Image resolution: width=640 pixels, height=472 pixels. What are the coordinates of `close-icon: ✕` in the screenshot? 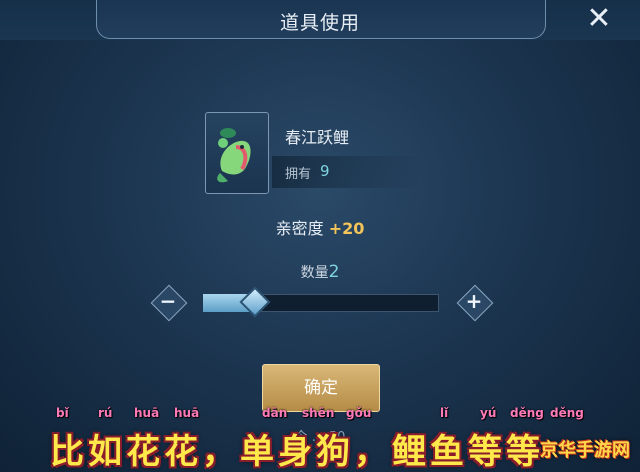 It's located at (599, 18).